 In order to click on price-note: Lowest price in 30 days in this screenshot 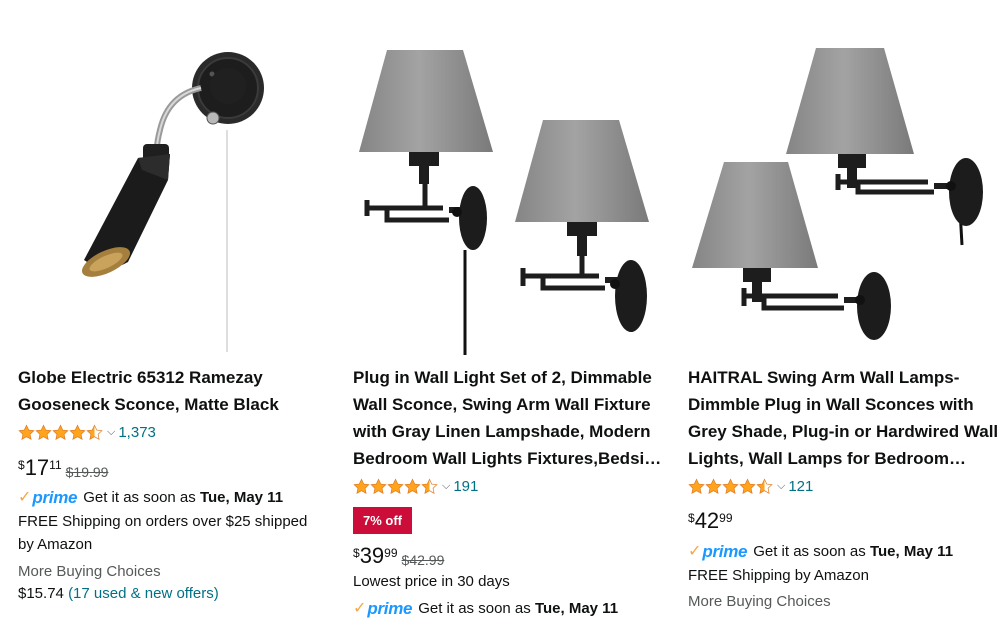, I will do `click(431, 581)`.